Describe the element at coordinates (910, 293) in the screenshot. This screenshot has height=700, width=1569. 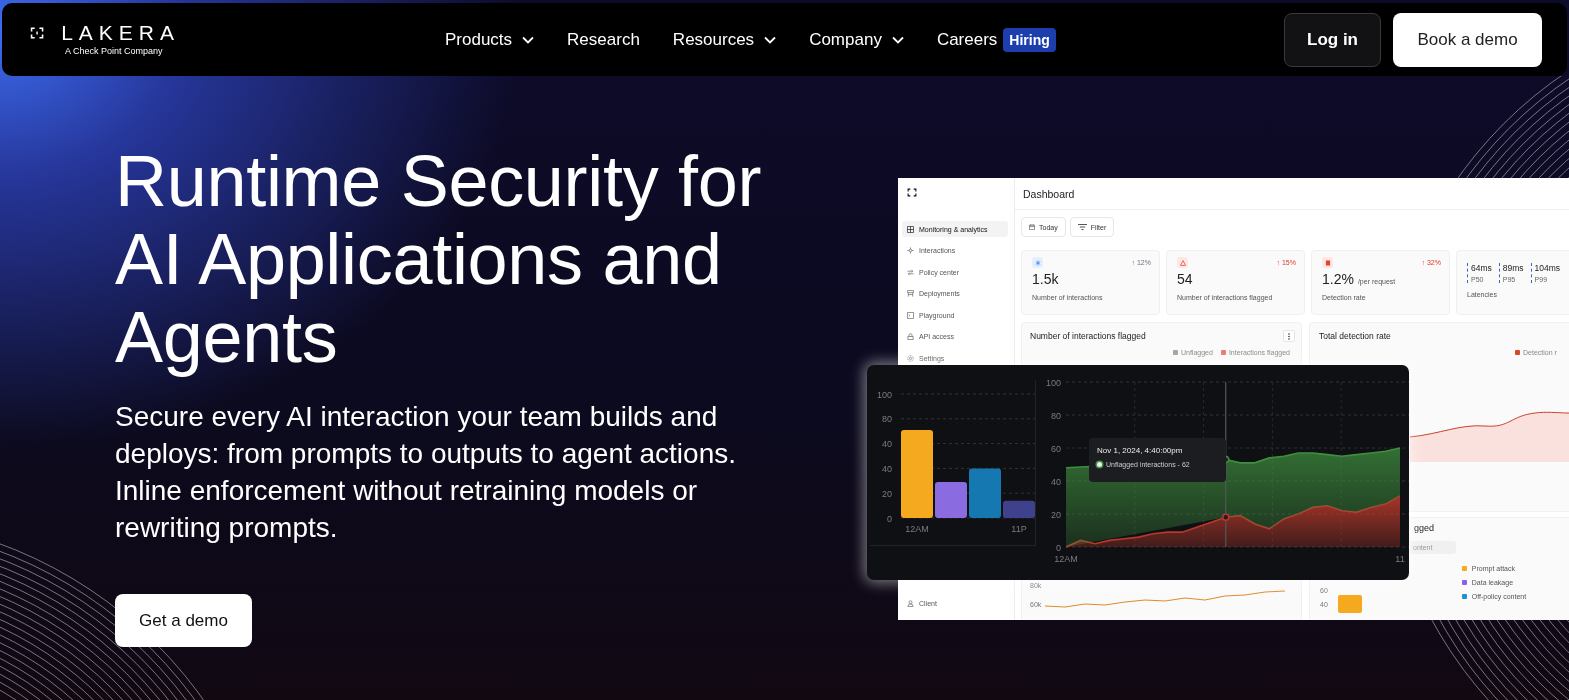
I see `server-icon` at that location.